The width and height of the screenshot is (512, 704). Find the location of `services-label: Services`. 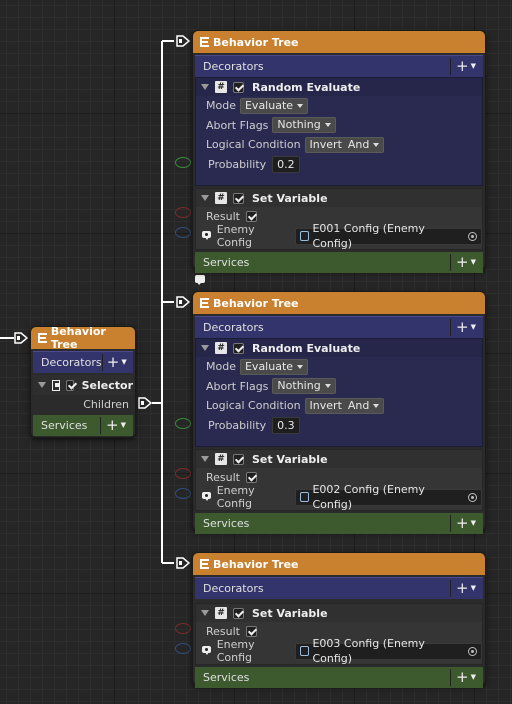

services-label: Services is located at coordinates (226, 677).